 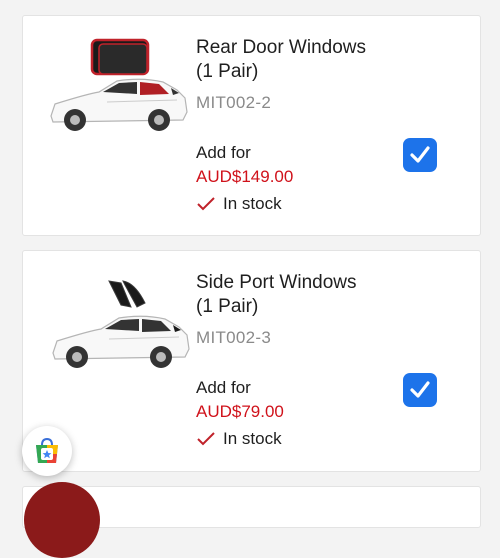 What do you see at coordinates (240, 411) in the screenshot?
I see `product-price: AUD$79.00` at bounding box center [240, 411].